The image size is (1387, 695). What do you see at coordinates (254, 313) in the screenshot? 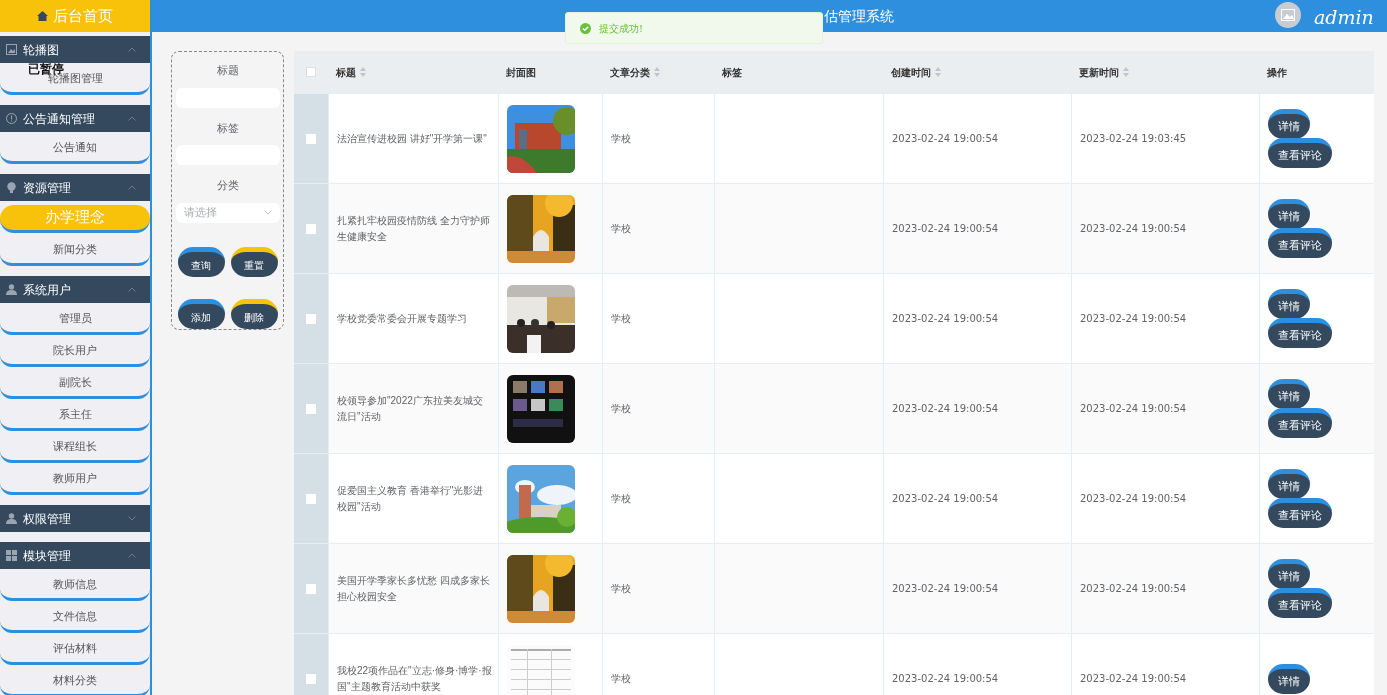
I see `button: 删除` at bounding box center [254, 313].